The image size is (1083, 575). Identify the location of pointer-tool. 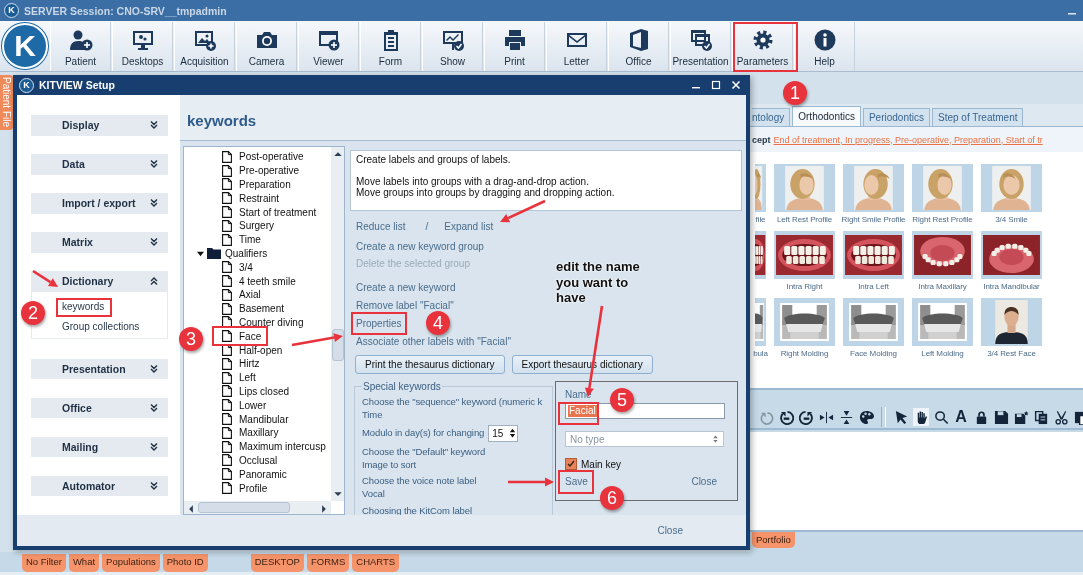
(901, 417).